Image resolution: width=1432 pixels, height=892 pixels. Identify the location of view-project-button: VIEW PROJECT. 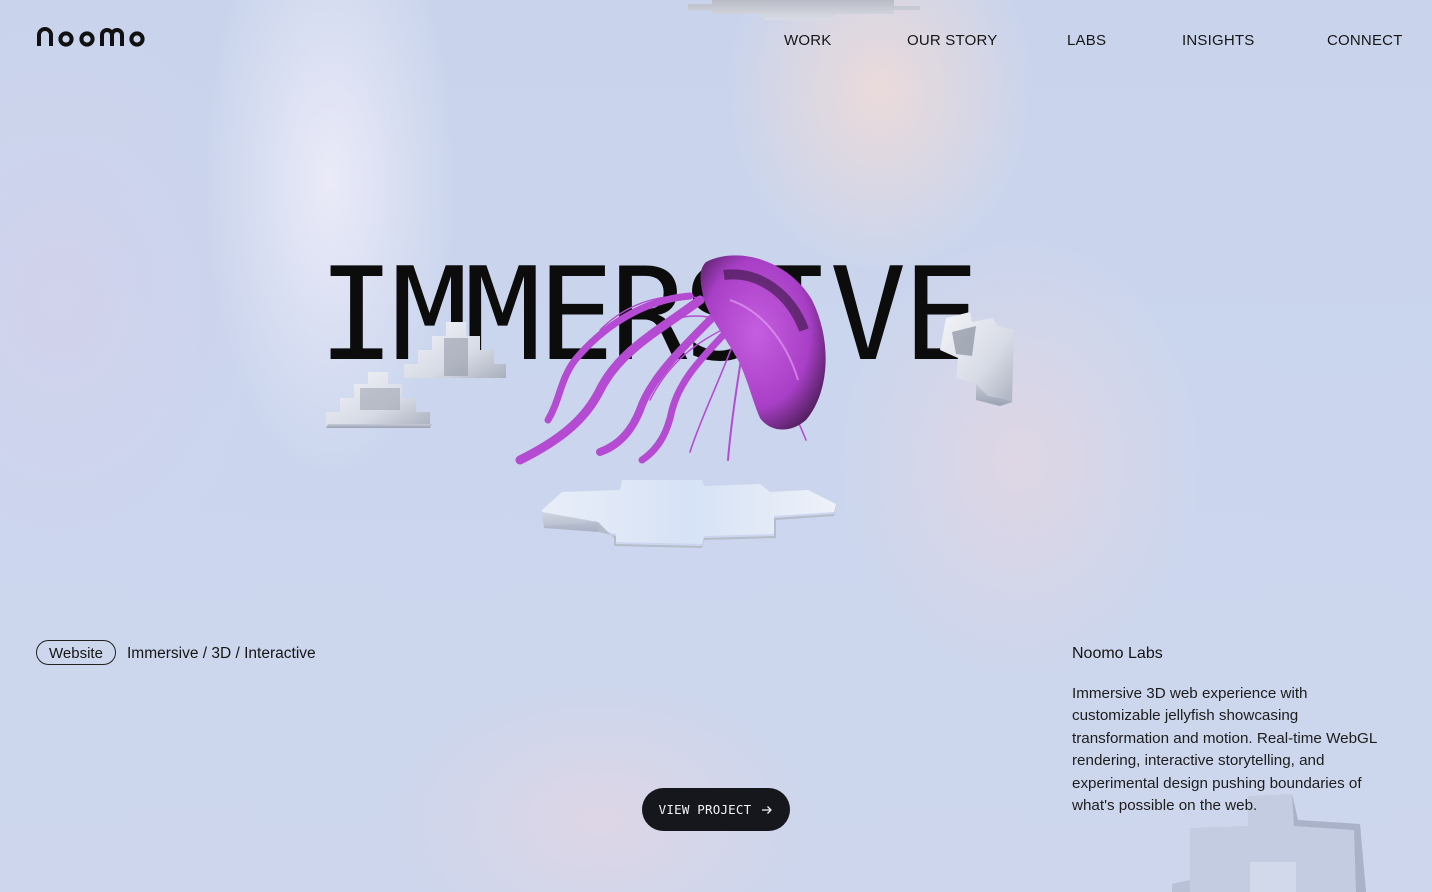
(716, 809).